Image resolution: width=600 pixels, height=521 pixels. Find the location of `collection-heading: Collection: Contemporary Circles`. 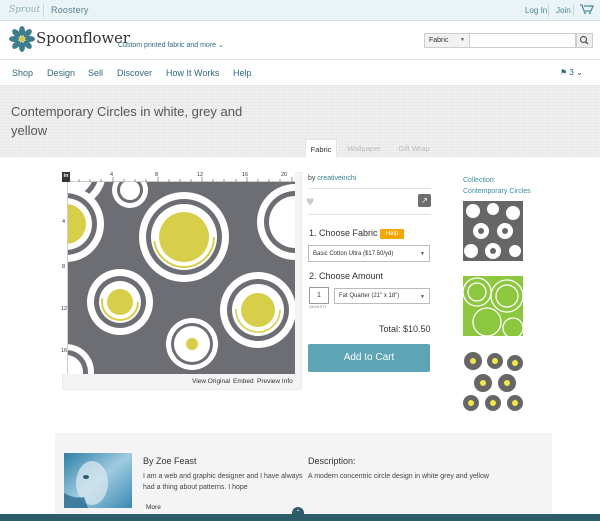

collection-heading: Collection: Contemporary Circles is located at coordinates (503, 186).